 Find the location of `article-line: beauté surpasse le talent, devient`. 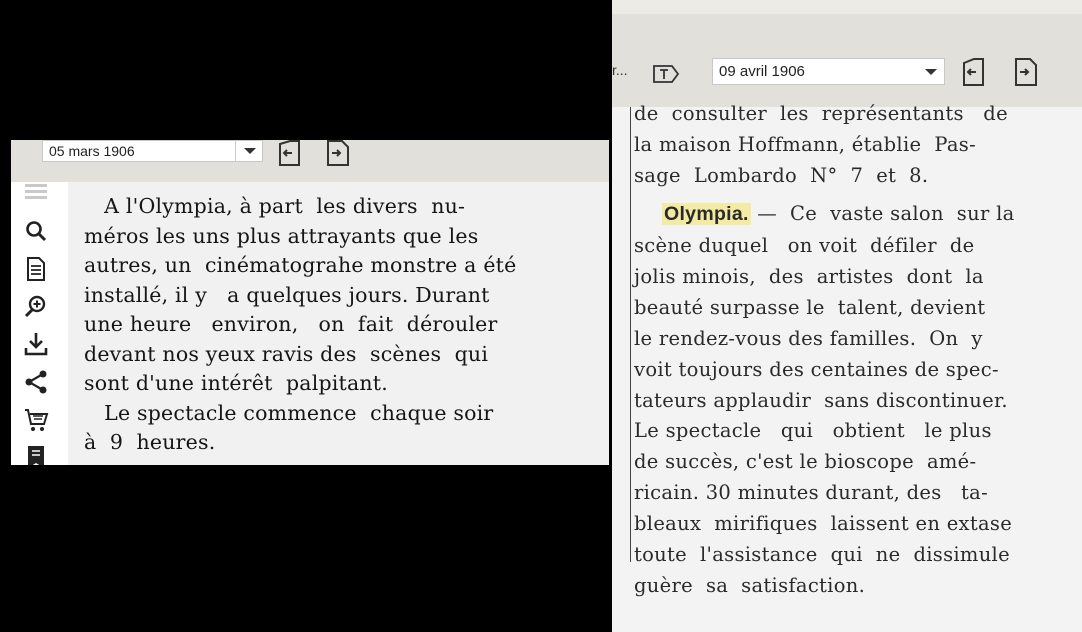

article-line: beauté surpasse le talent, devient is located at coordinates (810, 307).